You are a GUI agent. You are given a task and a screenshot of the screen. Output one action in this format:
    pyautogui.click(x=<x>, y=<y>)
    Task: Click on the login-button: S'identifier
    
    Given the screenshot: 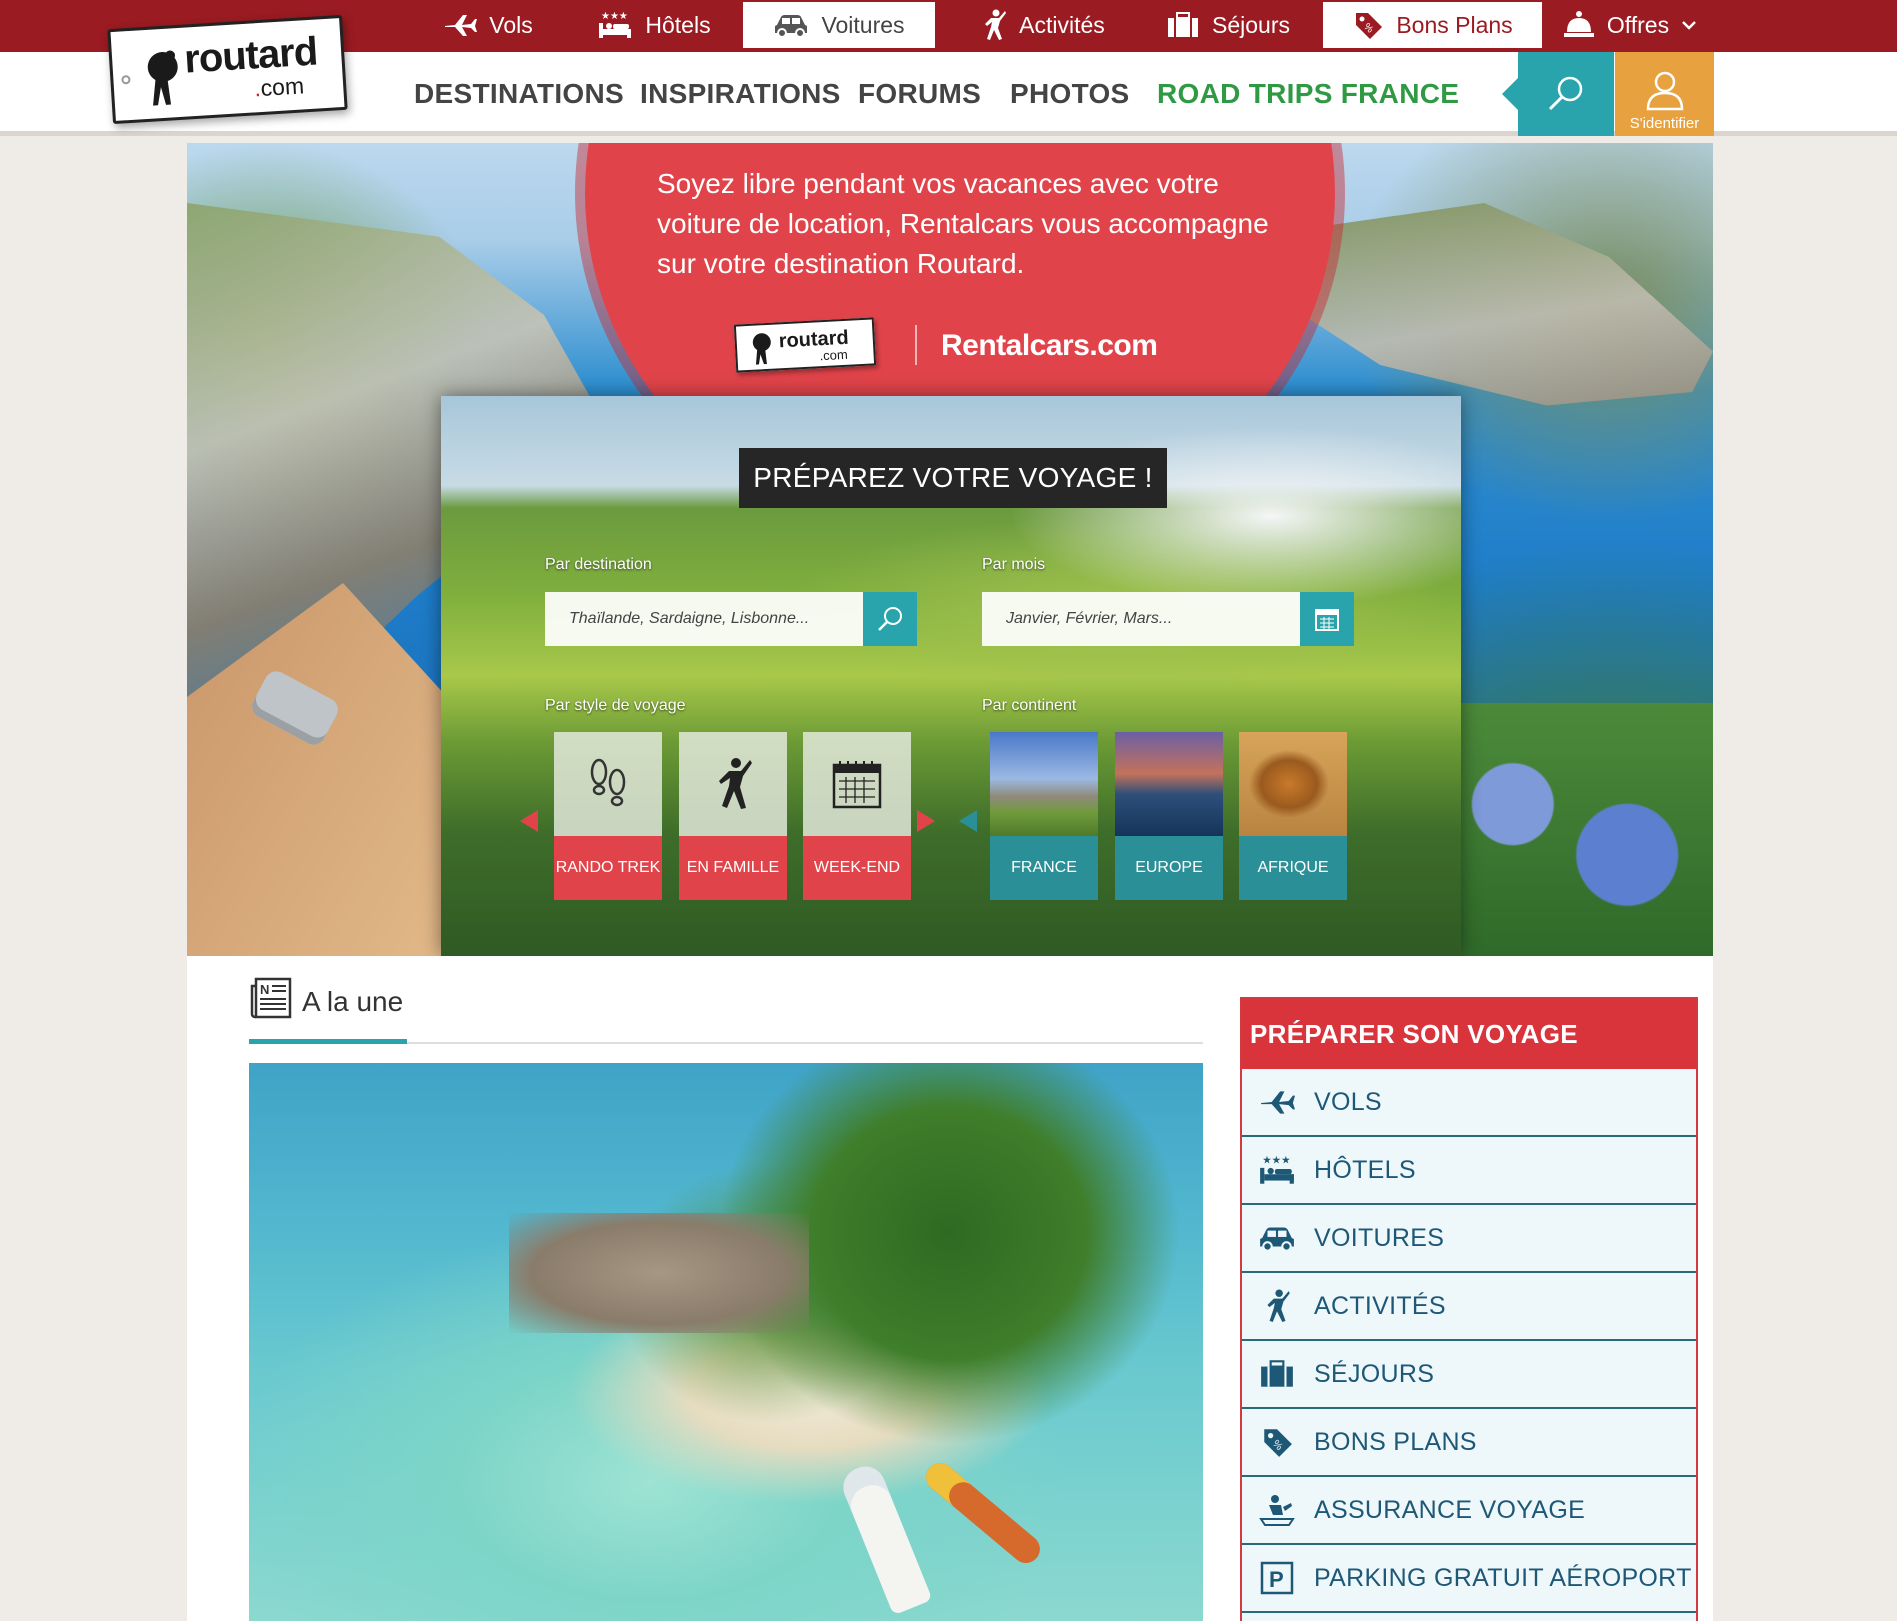 What is the action you would take?
    pyautogui.click(x=1664, y=94)
    